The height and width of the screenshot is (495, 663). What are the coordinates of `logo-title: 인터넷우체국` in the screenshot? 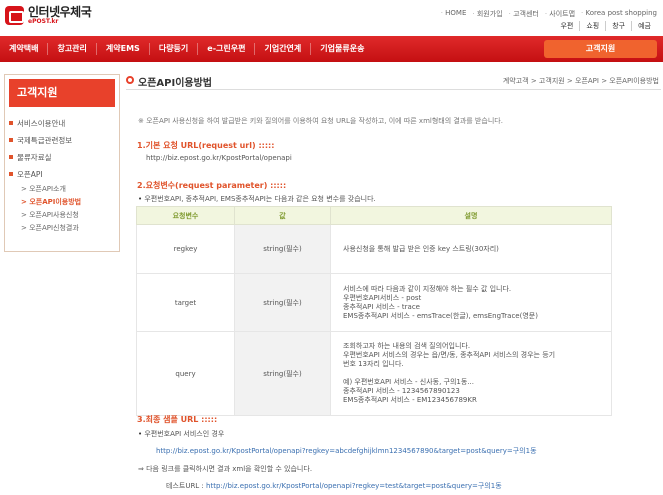 It's located at (60, 12).